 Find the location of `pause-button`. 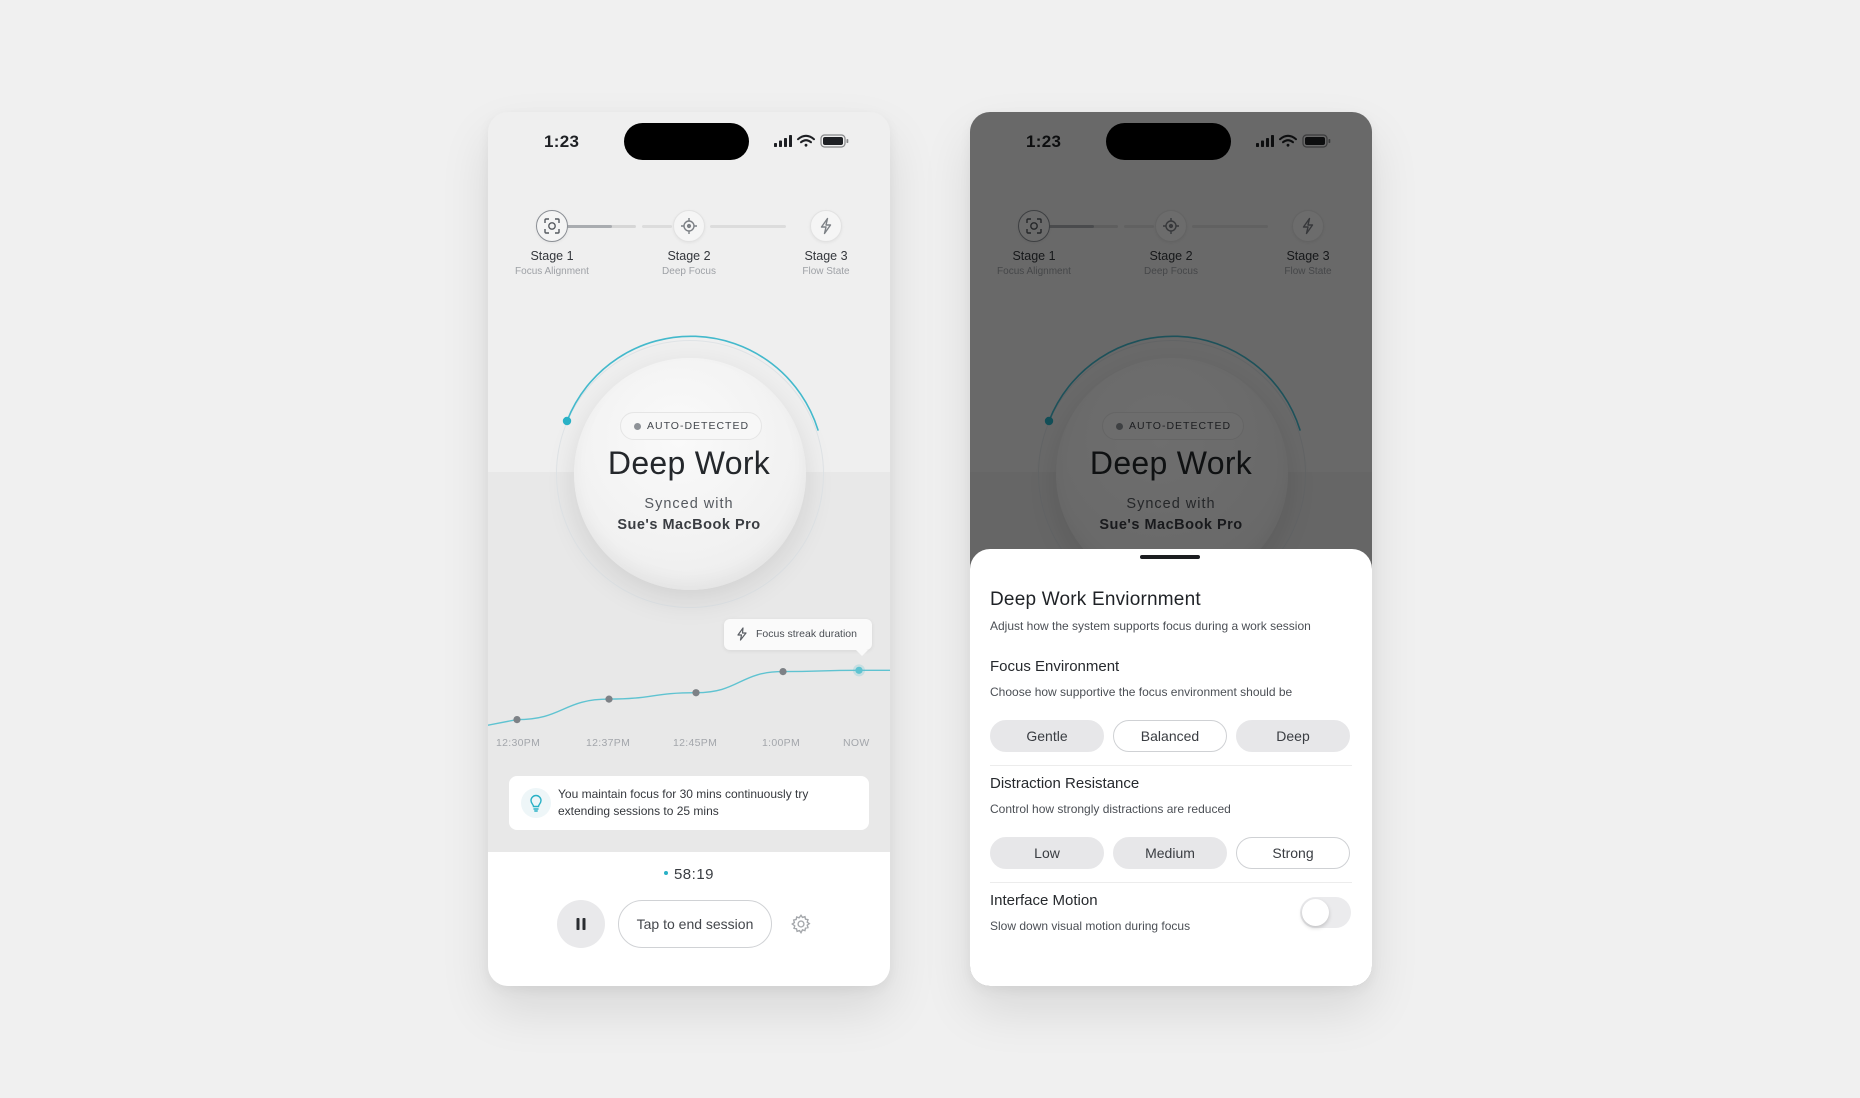

pause-button is located at coordinates (581, 924).